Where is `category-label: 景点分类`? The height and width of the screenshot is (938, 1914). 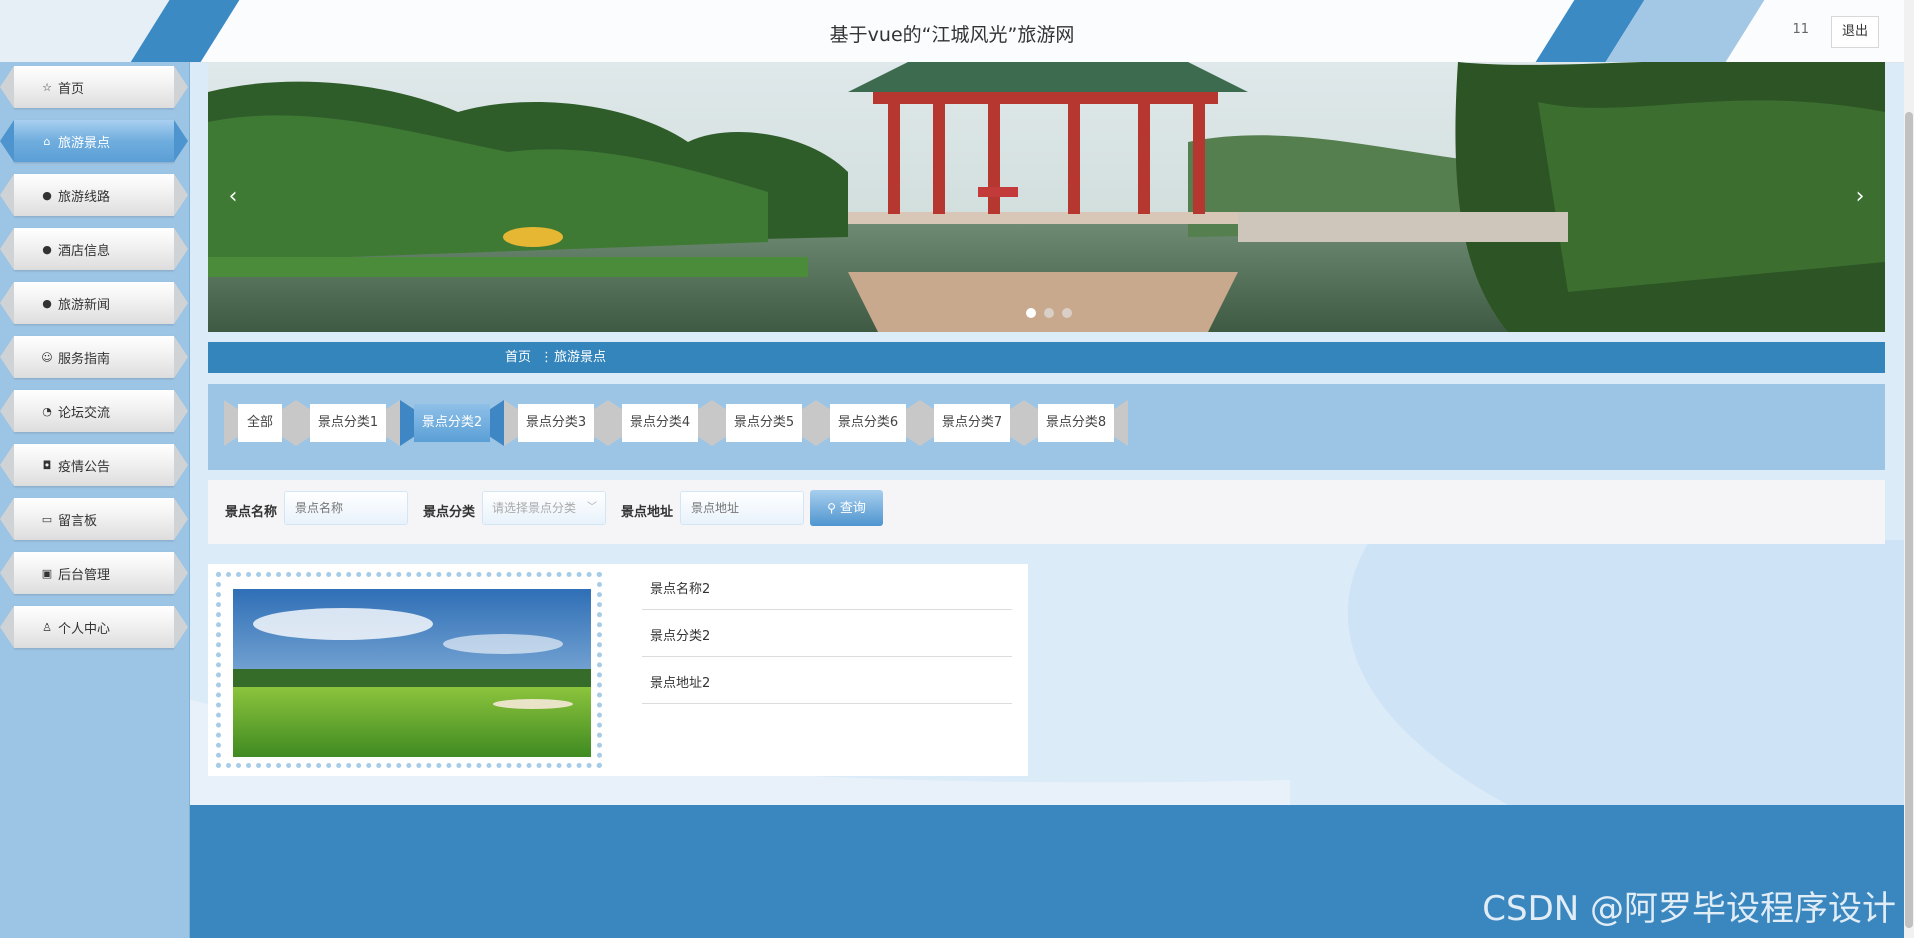
category-label: 景点分类 is located at coordinates (449, 512).